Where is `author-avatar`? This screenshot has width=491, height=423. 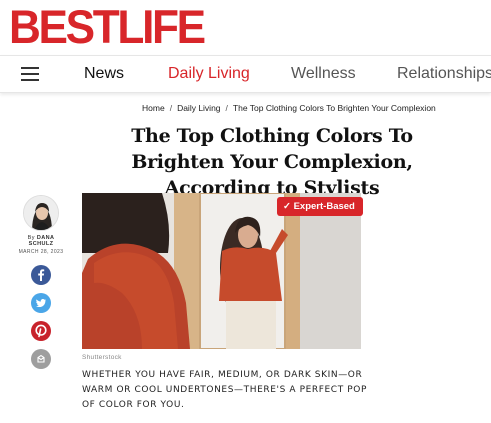
author-avatar is located at coordinates (41, 213).